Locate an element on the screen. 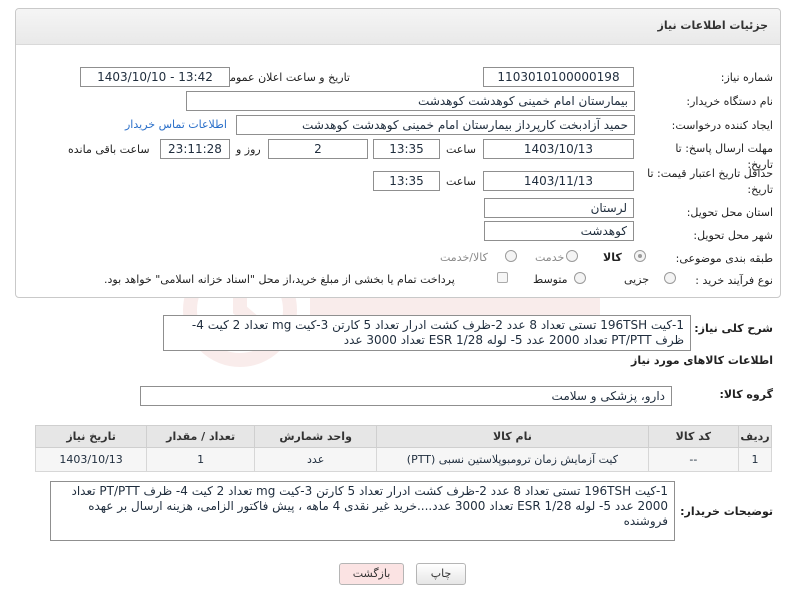 The image size is (789, 598). province-field: لرستان is located at coordinates (559, 208).